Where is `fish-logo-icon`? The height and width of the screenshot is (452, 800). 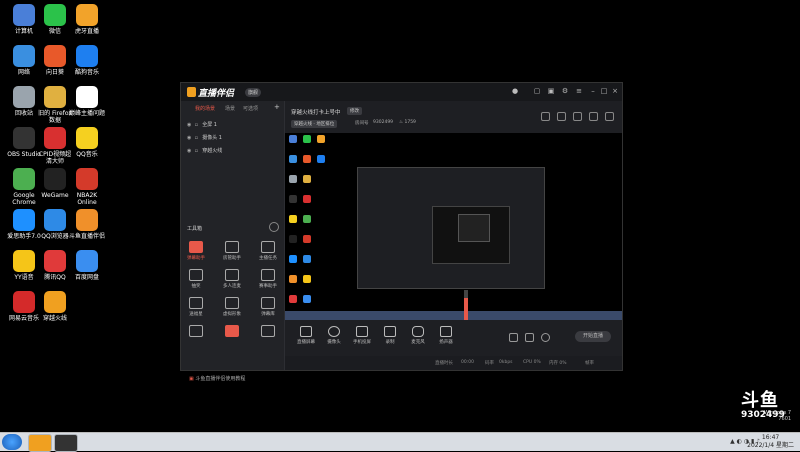 fish-logo-icon is located at coordinates (191, 92).